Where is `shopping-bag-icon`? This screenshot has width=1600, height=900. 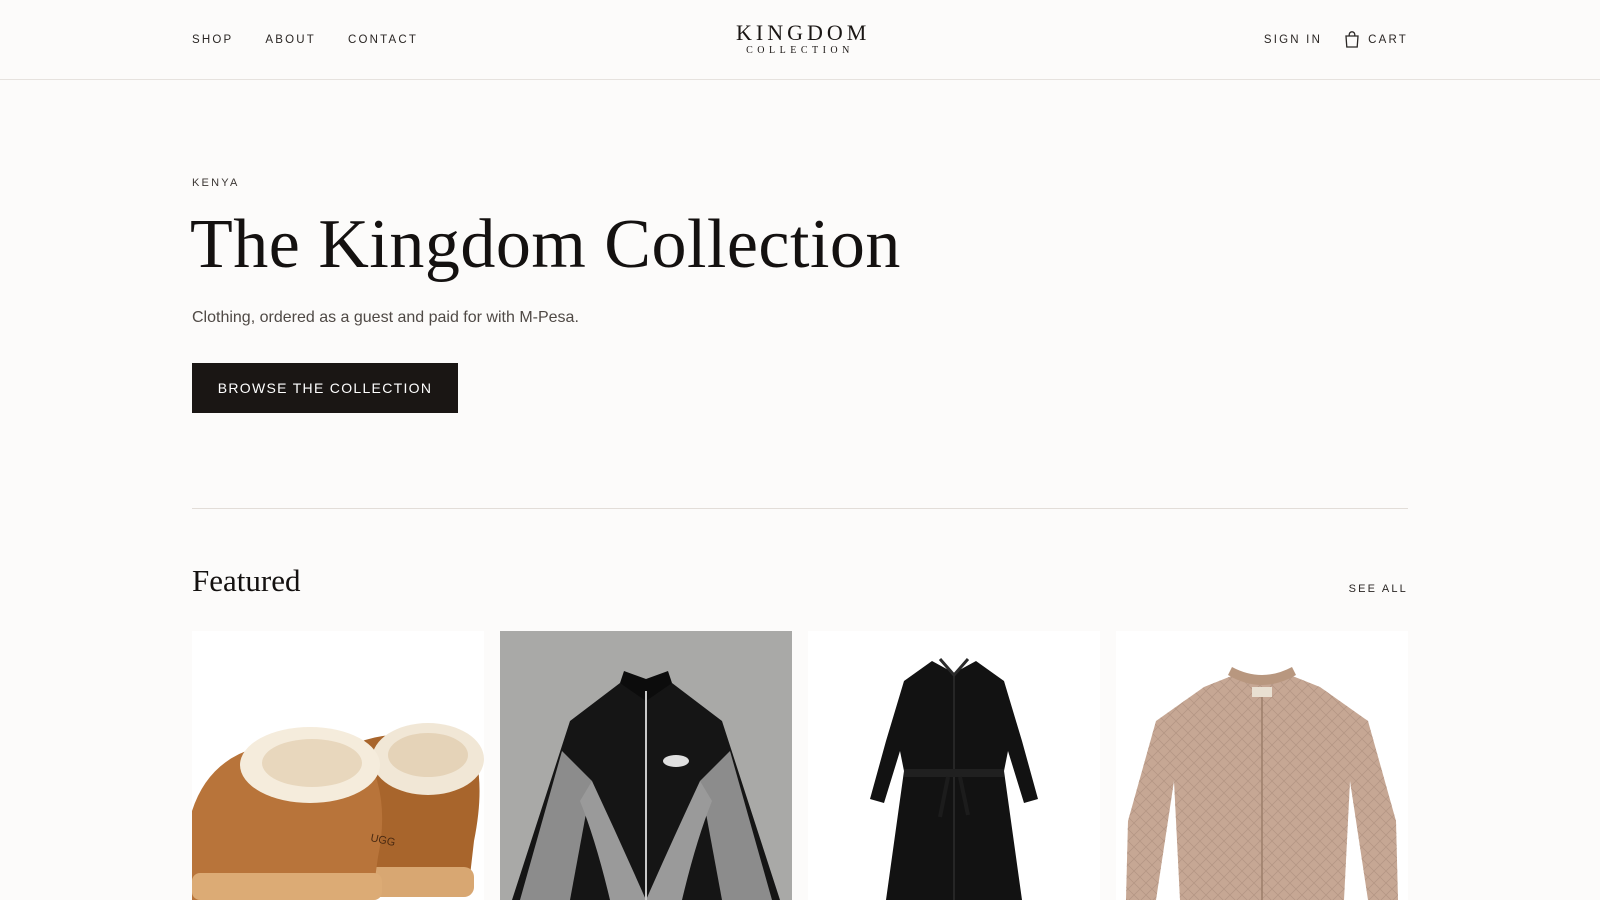
shopping-bag-icon is located at coordinates (1352, 39).